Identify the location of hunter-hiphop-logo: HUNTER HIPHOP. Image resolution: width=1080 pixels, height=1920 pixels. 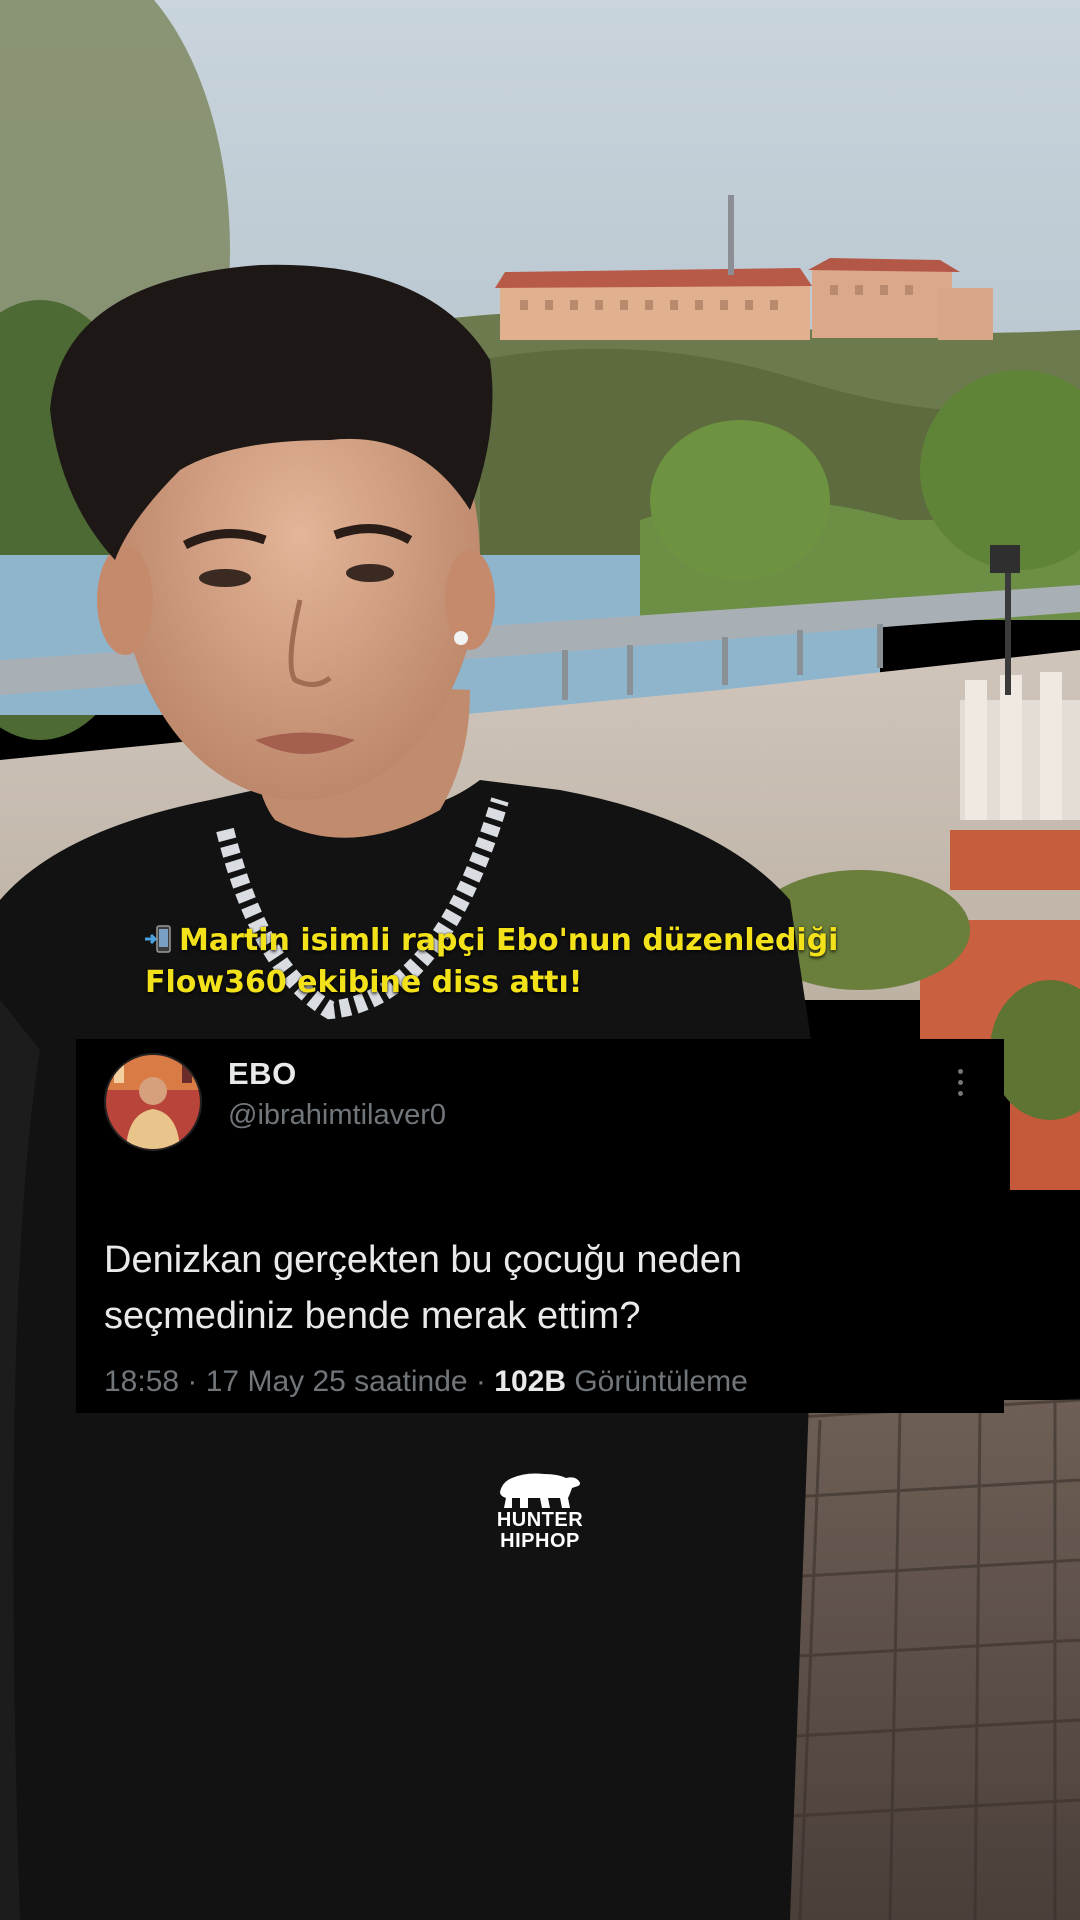
(540, 1510).